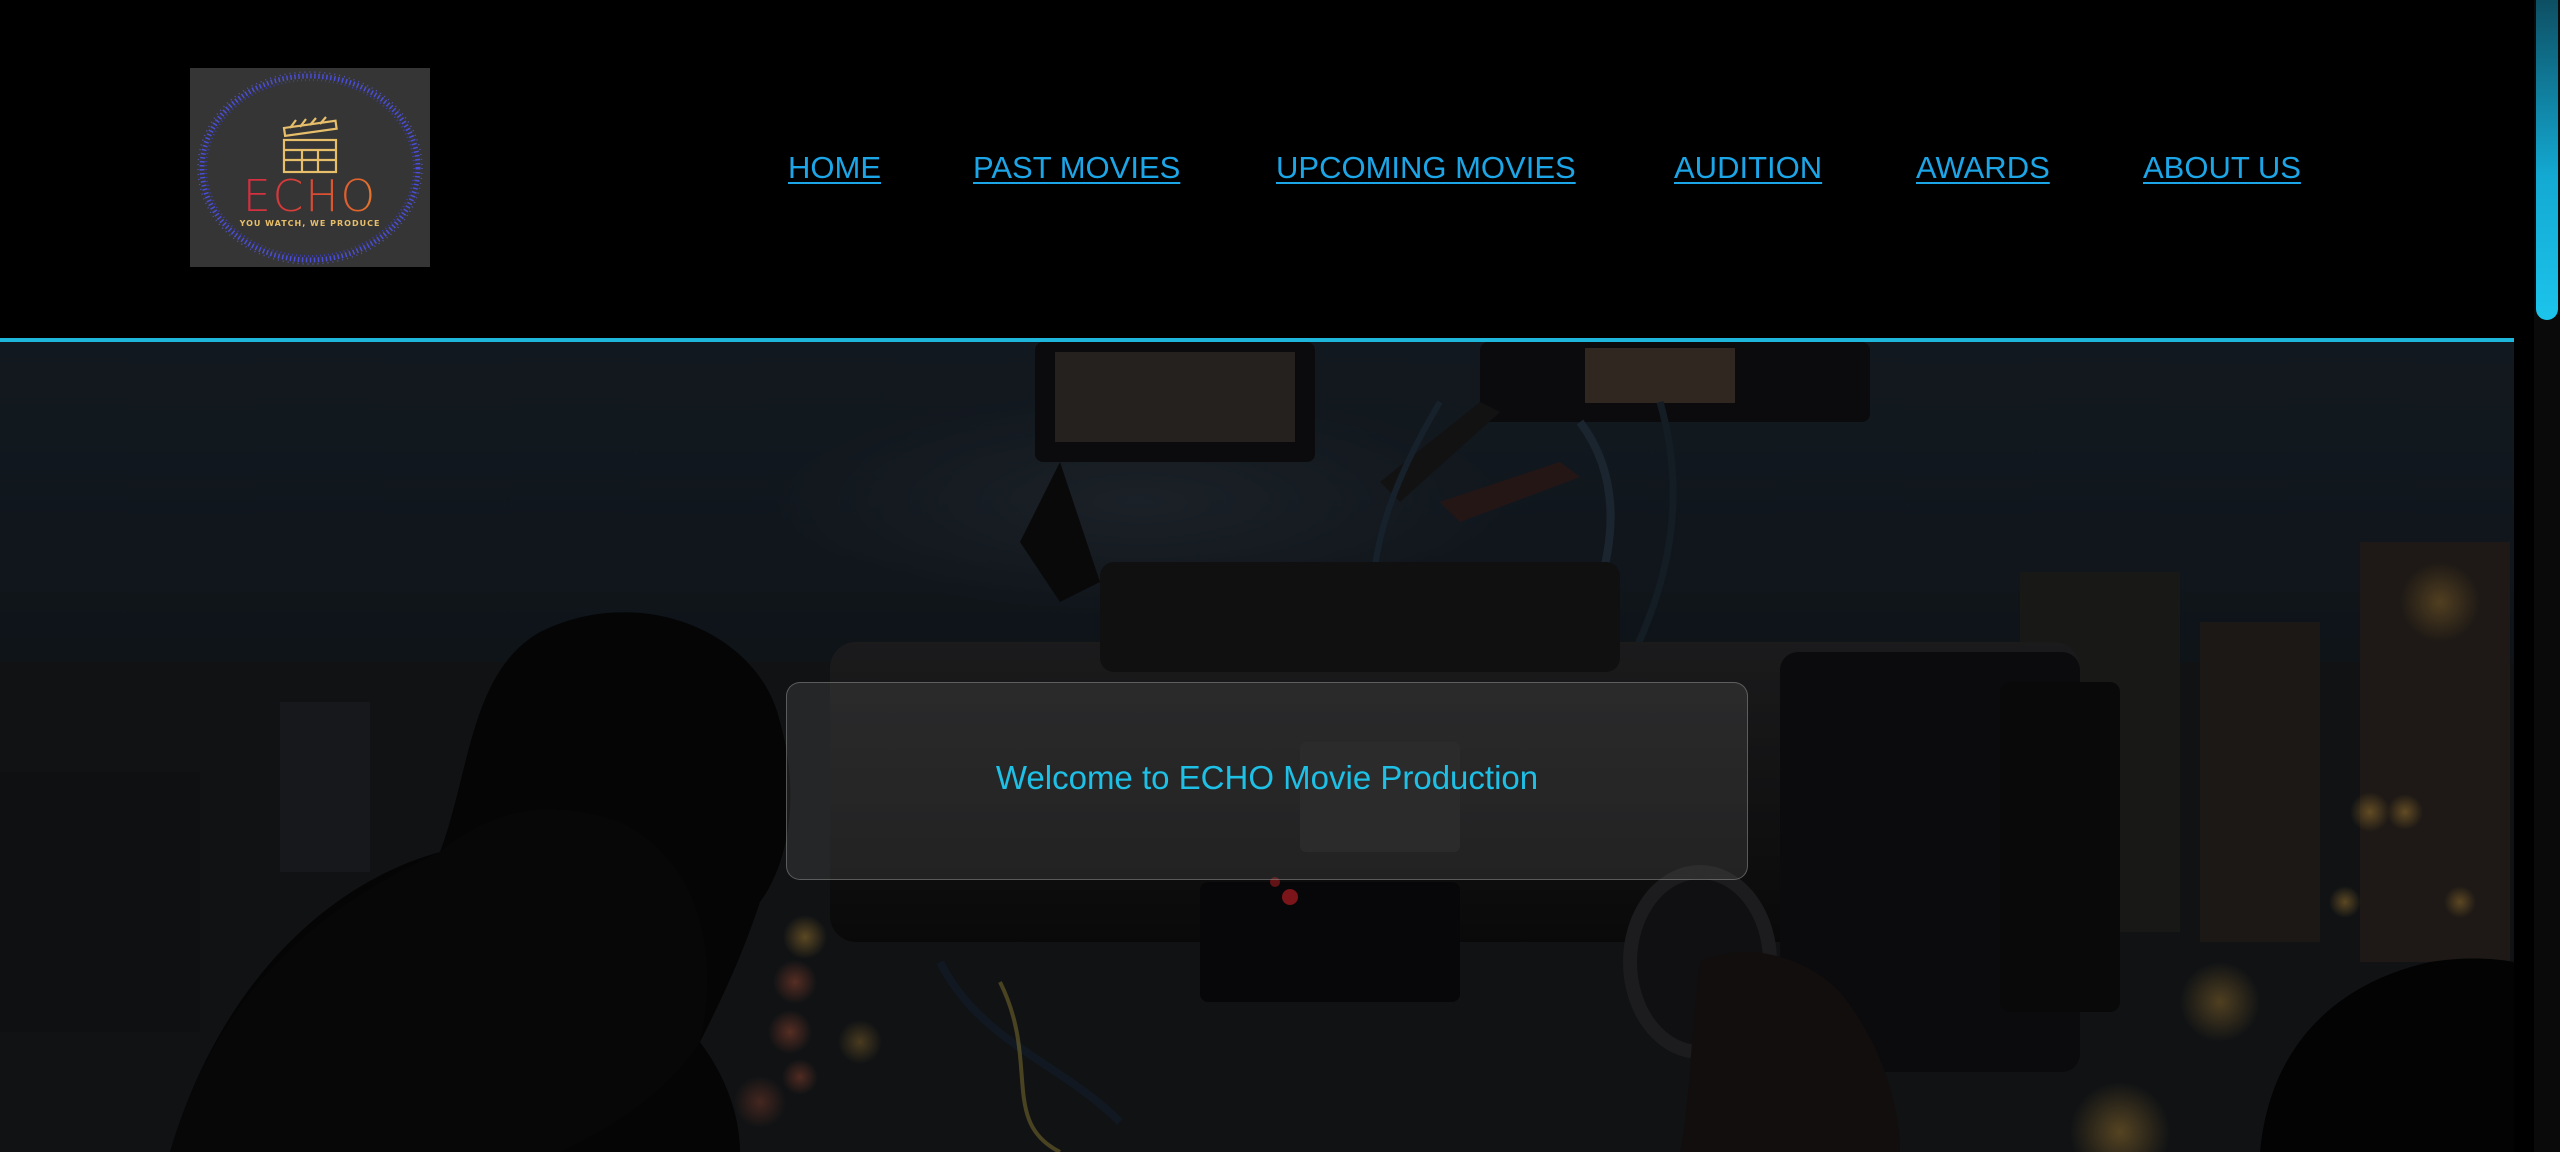 Image resolution: width=2560 pixels, height=1152 pixels. What do you see at coordinates (1076, 168) in the screenshot?
I see `nav-link-past-movies: PAST MOVIES` at bounding box center [1076, 168].